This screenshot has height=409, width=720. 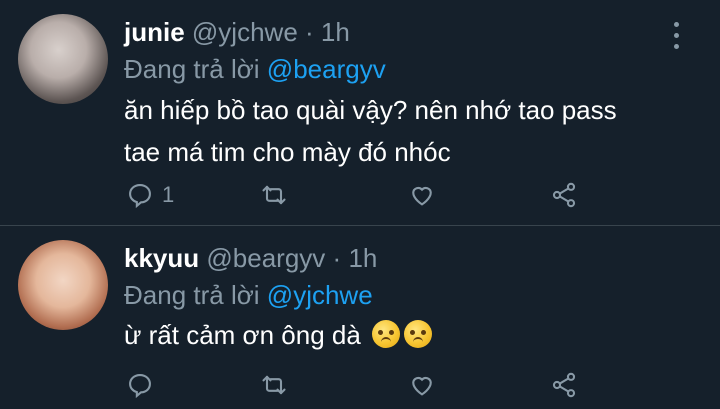 I want to click on user-handle: @beargyv, so click(x=265, y=258).